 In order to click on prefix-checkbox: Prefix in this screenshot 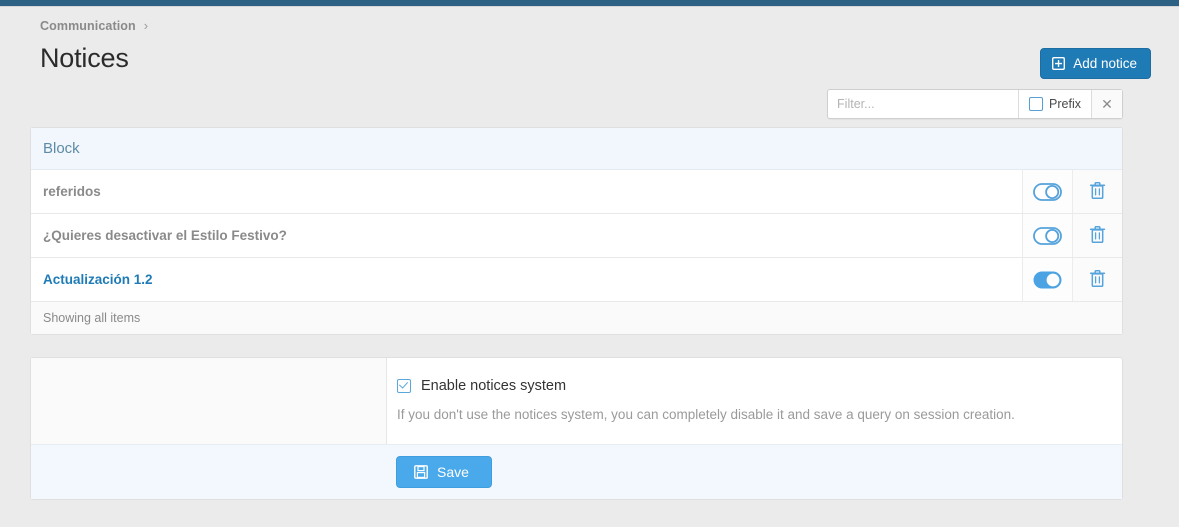, I will do `click(1055, 104)`.